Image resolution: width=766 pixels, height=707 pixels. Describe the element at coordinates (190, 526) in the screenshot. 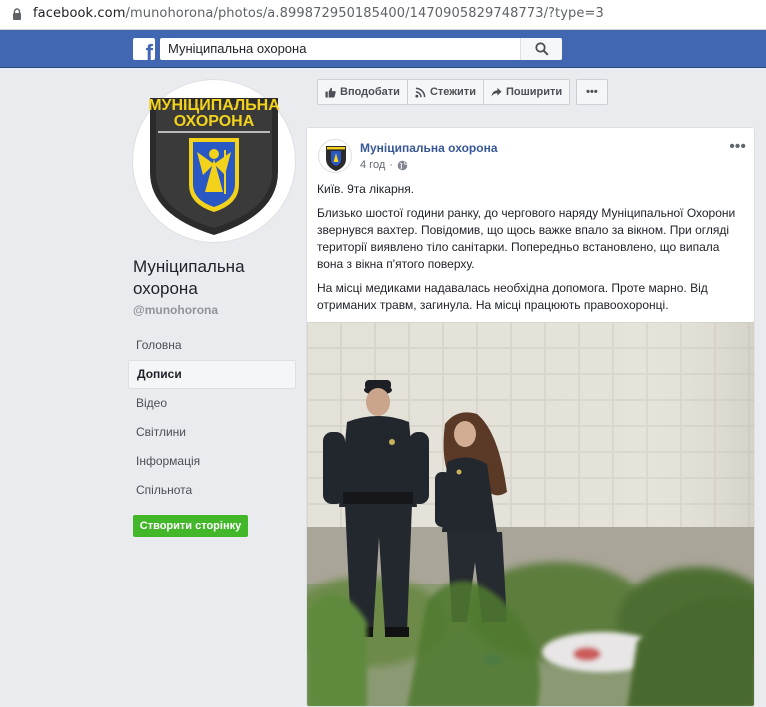

I see `create-page-button: Створити сторінку` at that location.